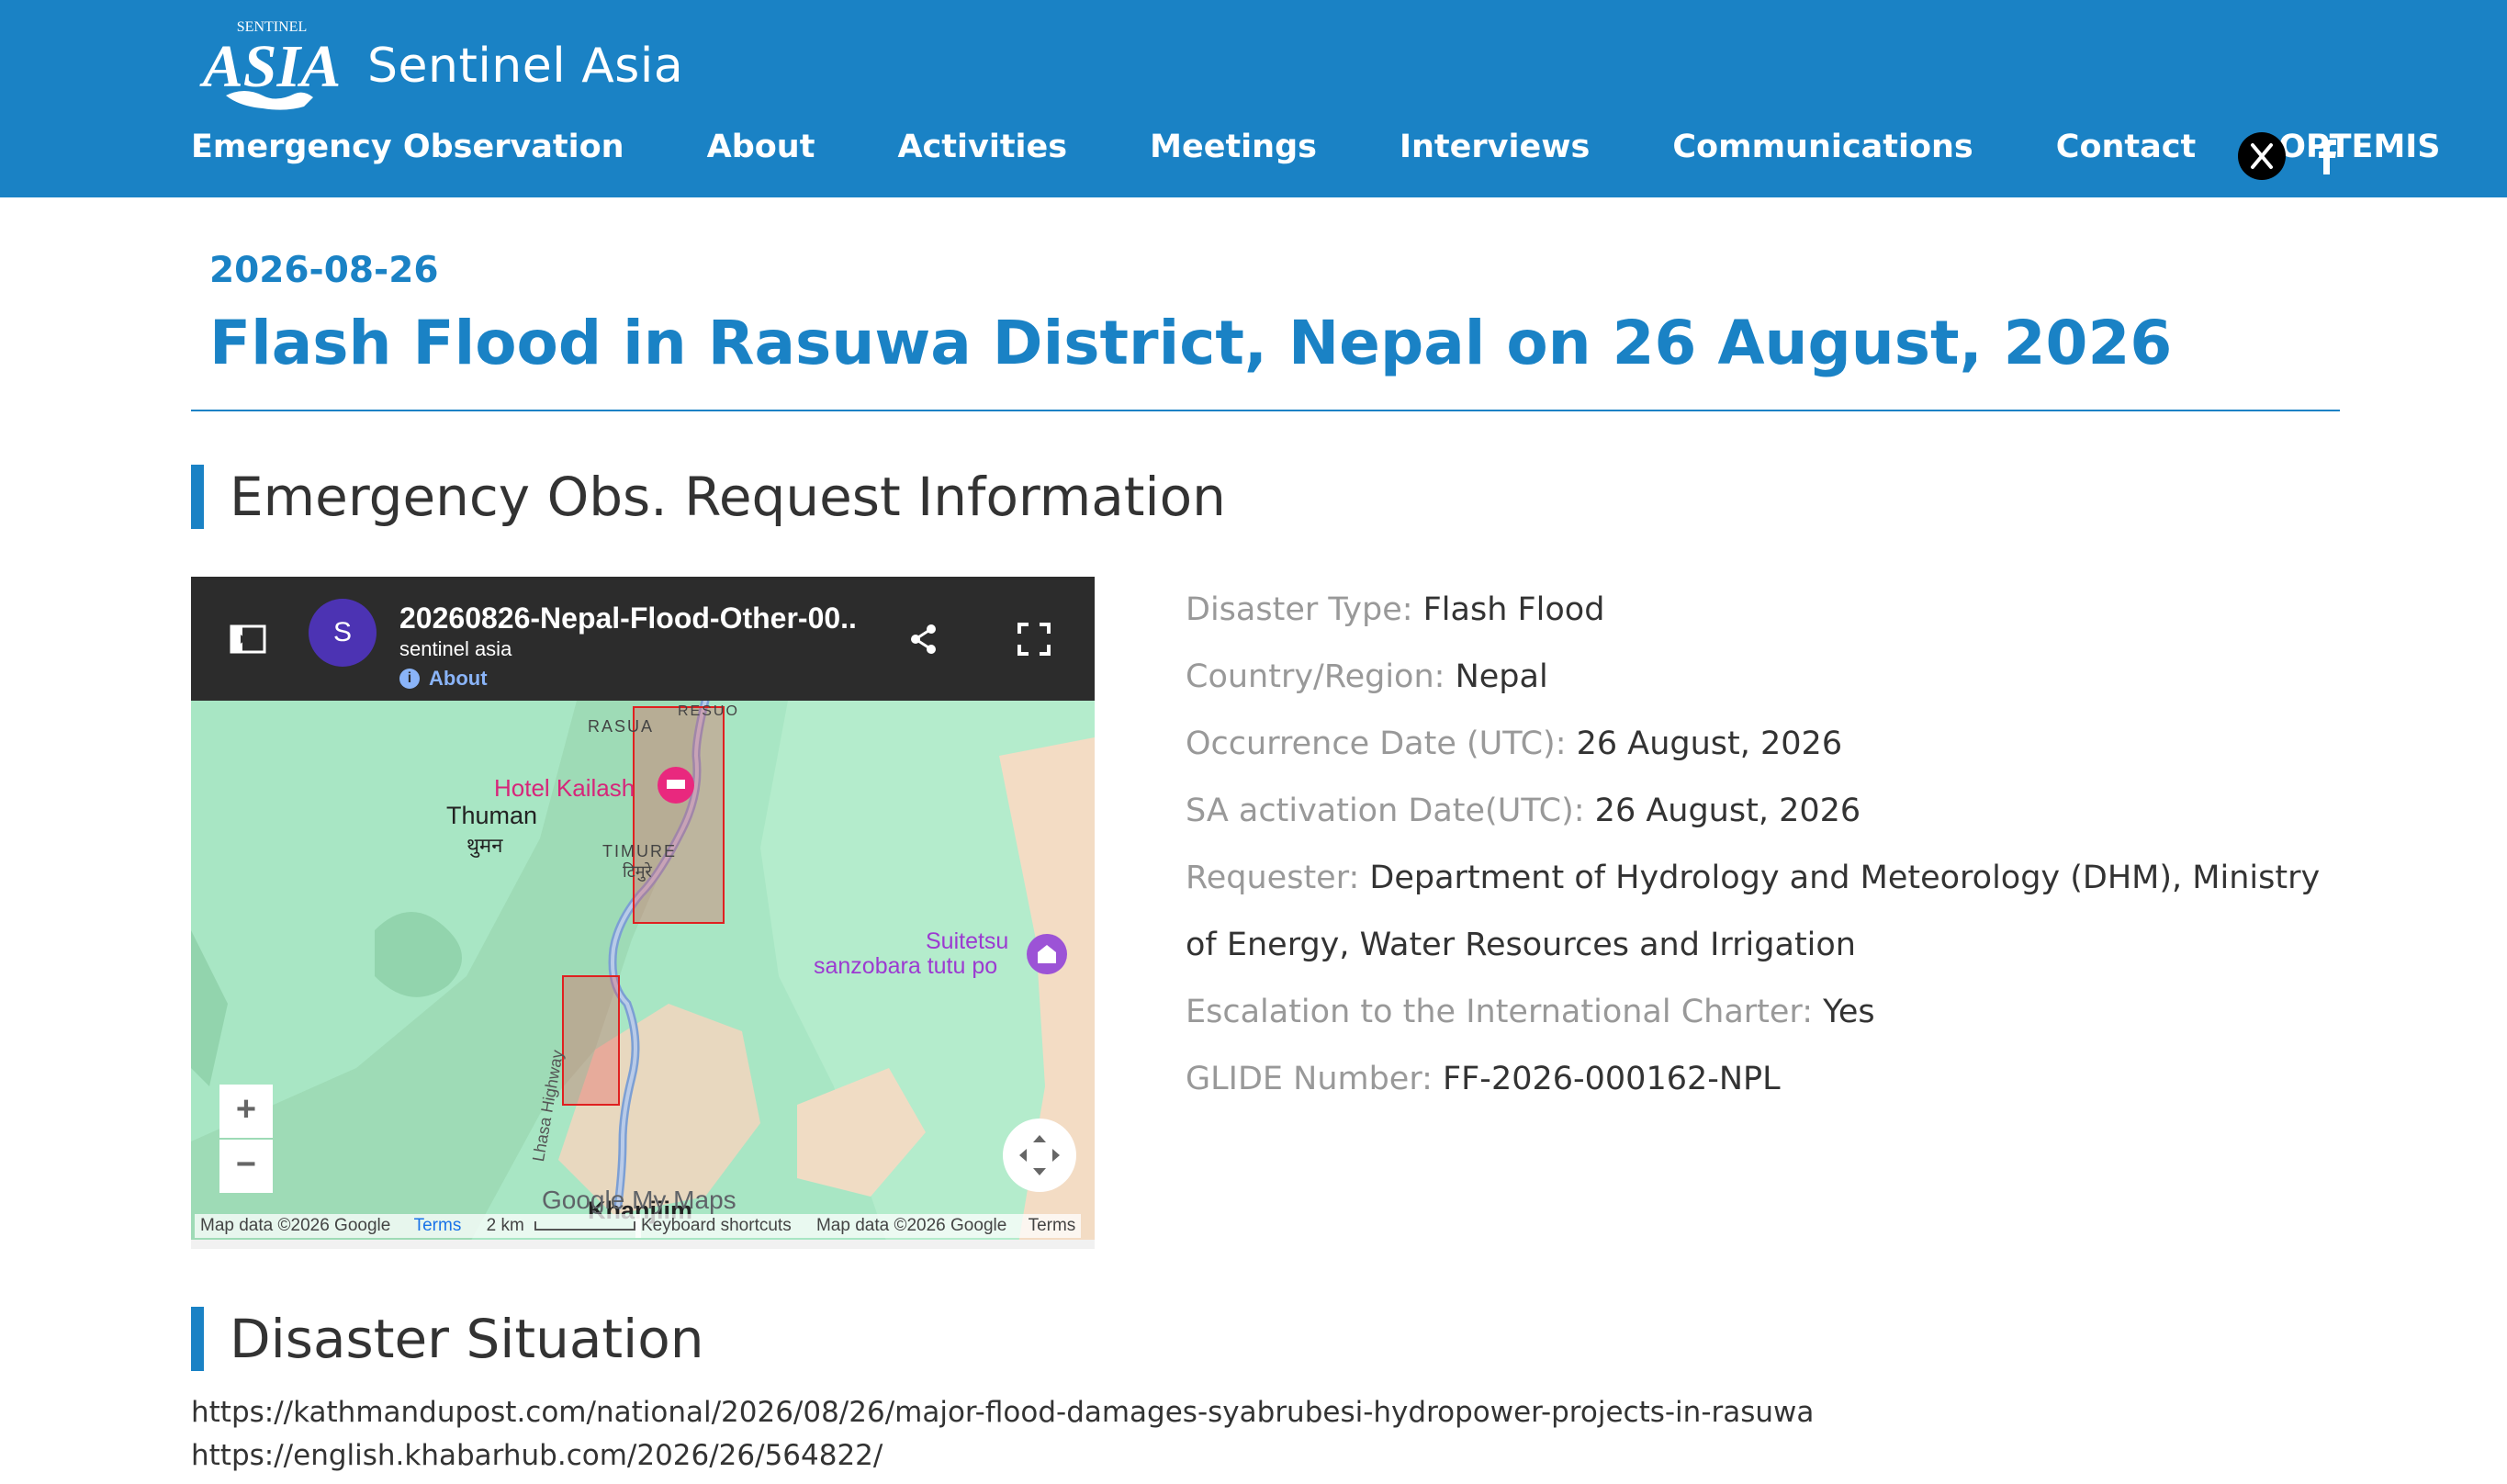  What do you see at coordinates (639, 851) in the screenshot?
I see `map-label-timure: TIMURE` at bounding box center [639, 851].